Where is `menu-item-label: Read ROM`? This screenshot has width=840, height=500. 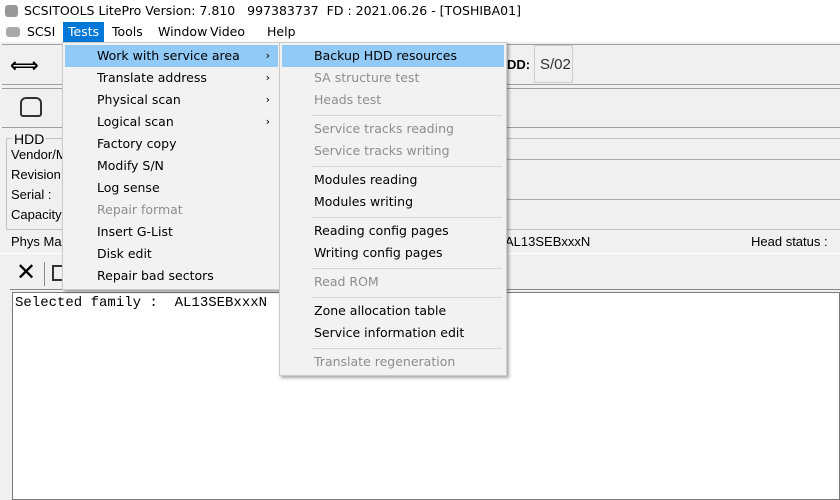 menu-item-label: Read ROM is located at coordinates (346, 281).